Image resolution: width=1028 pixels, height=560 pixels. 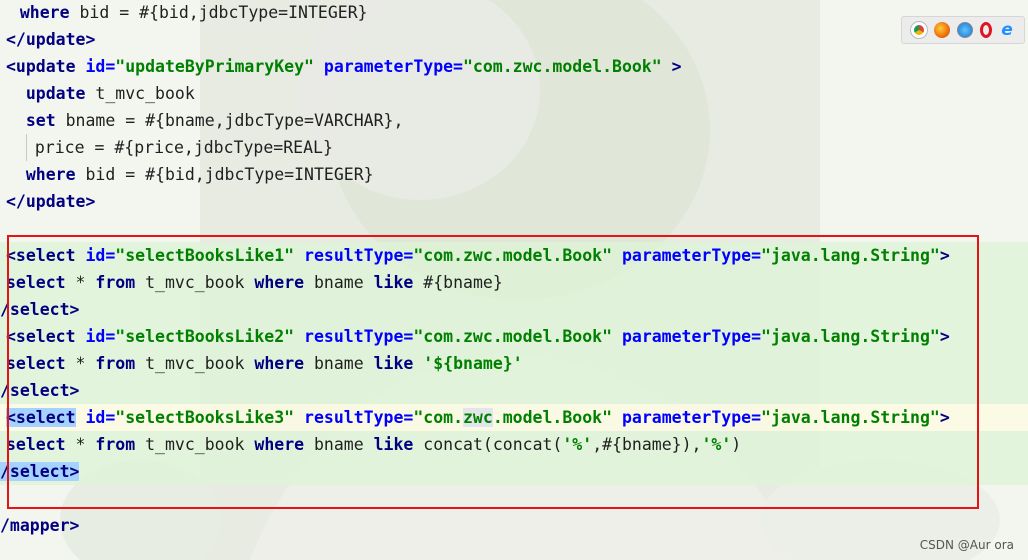 I want to click on code-line: /mapper>, so click(x=514, y=525).